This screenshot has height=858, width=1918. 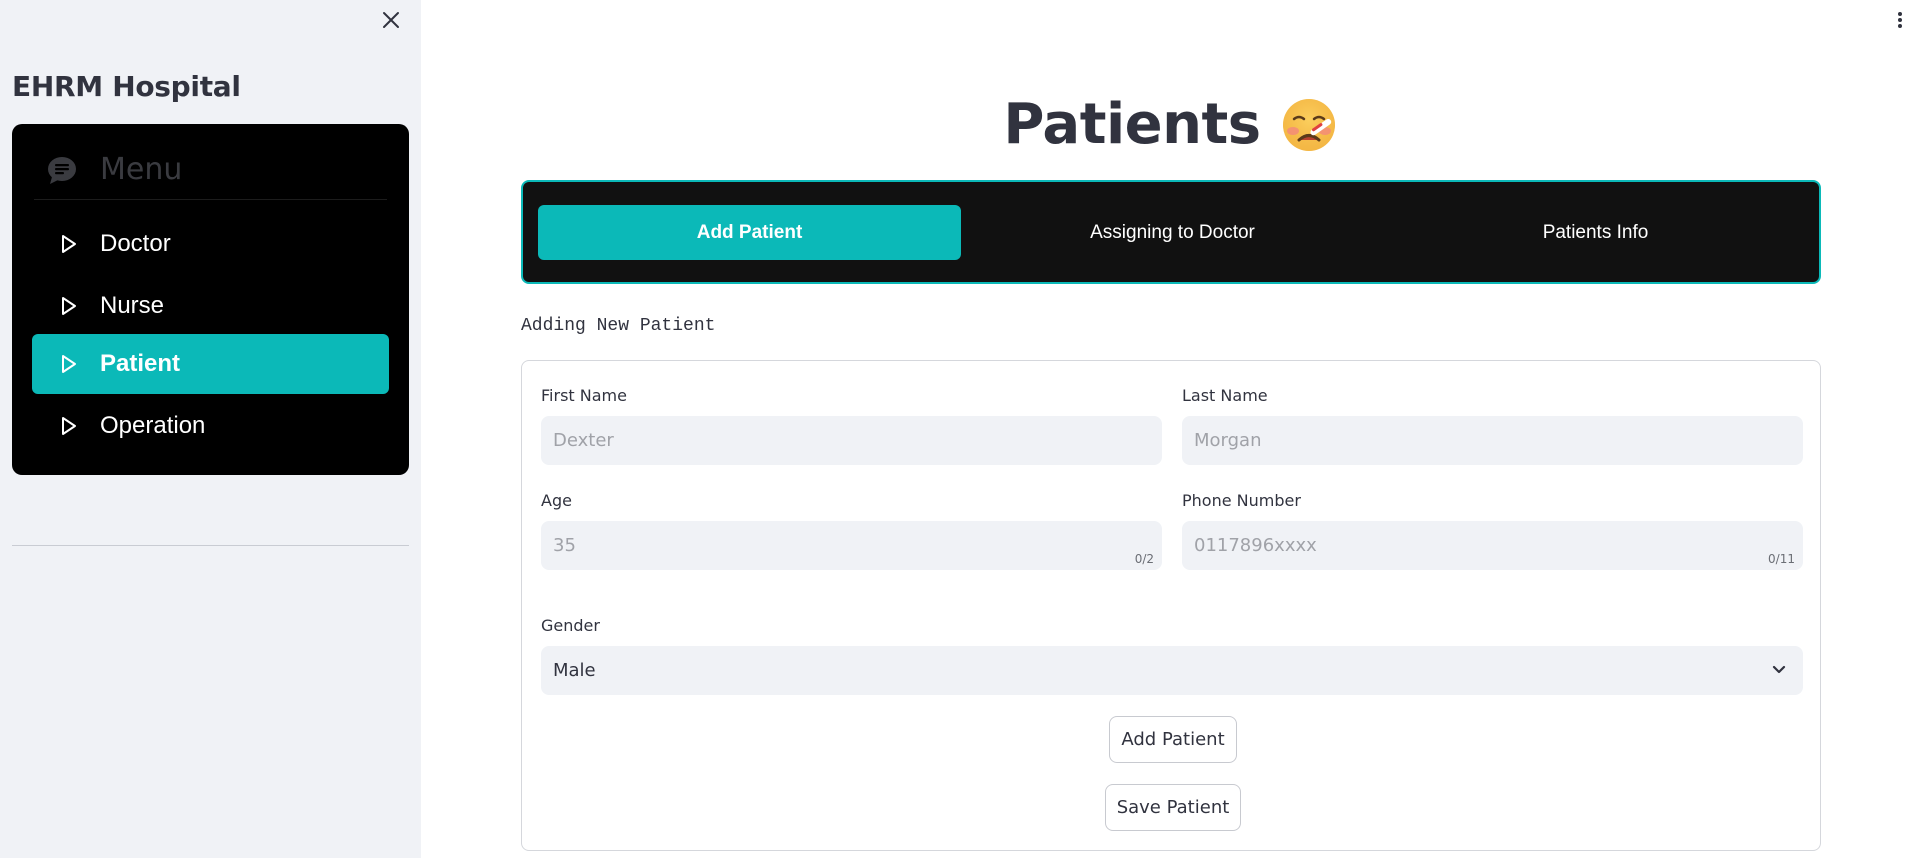 What do you see at coordinates (1144, 559) in the screenshot?
I see `age-char-counter: 0/2` at bounding box center [1144, 559].